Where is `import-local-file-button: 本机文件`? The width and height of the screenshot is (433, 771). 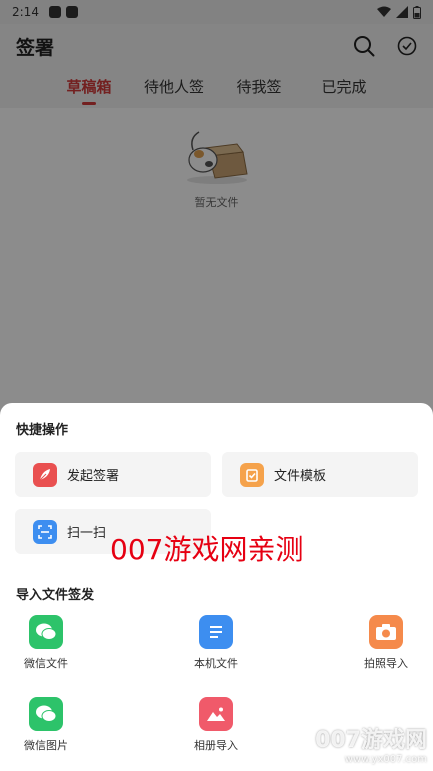
import-local-file-button: 本机文件 is located at coordinates (216, 643).